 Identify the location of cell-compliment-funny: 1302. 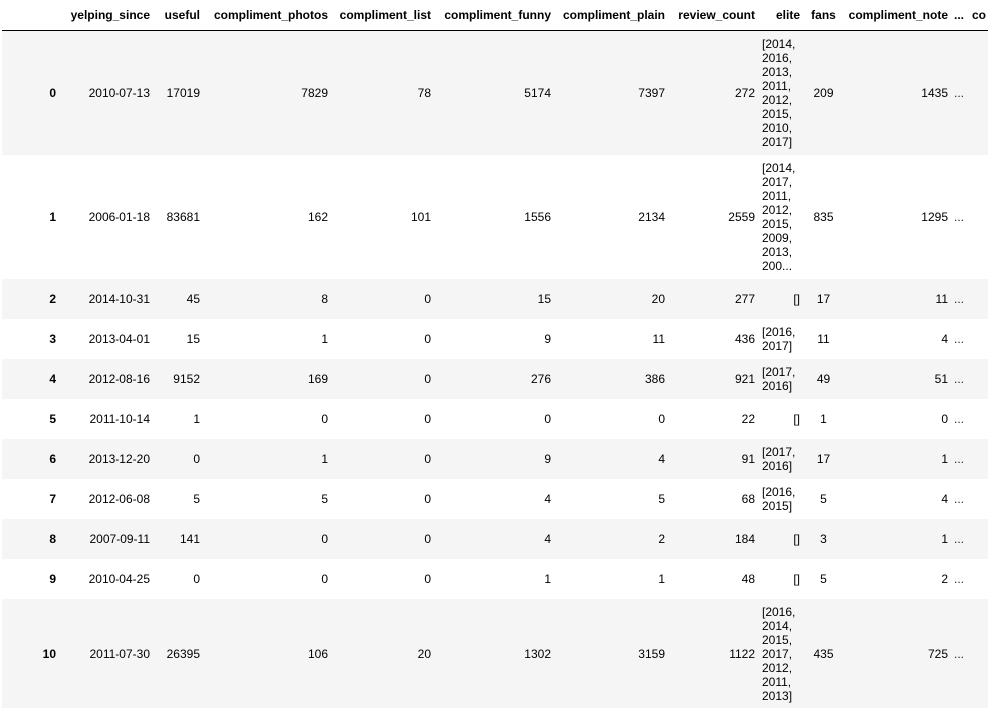
(537, 654).